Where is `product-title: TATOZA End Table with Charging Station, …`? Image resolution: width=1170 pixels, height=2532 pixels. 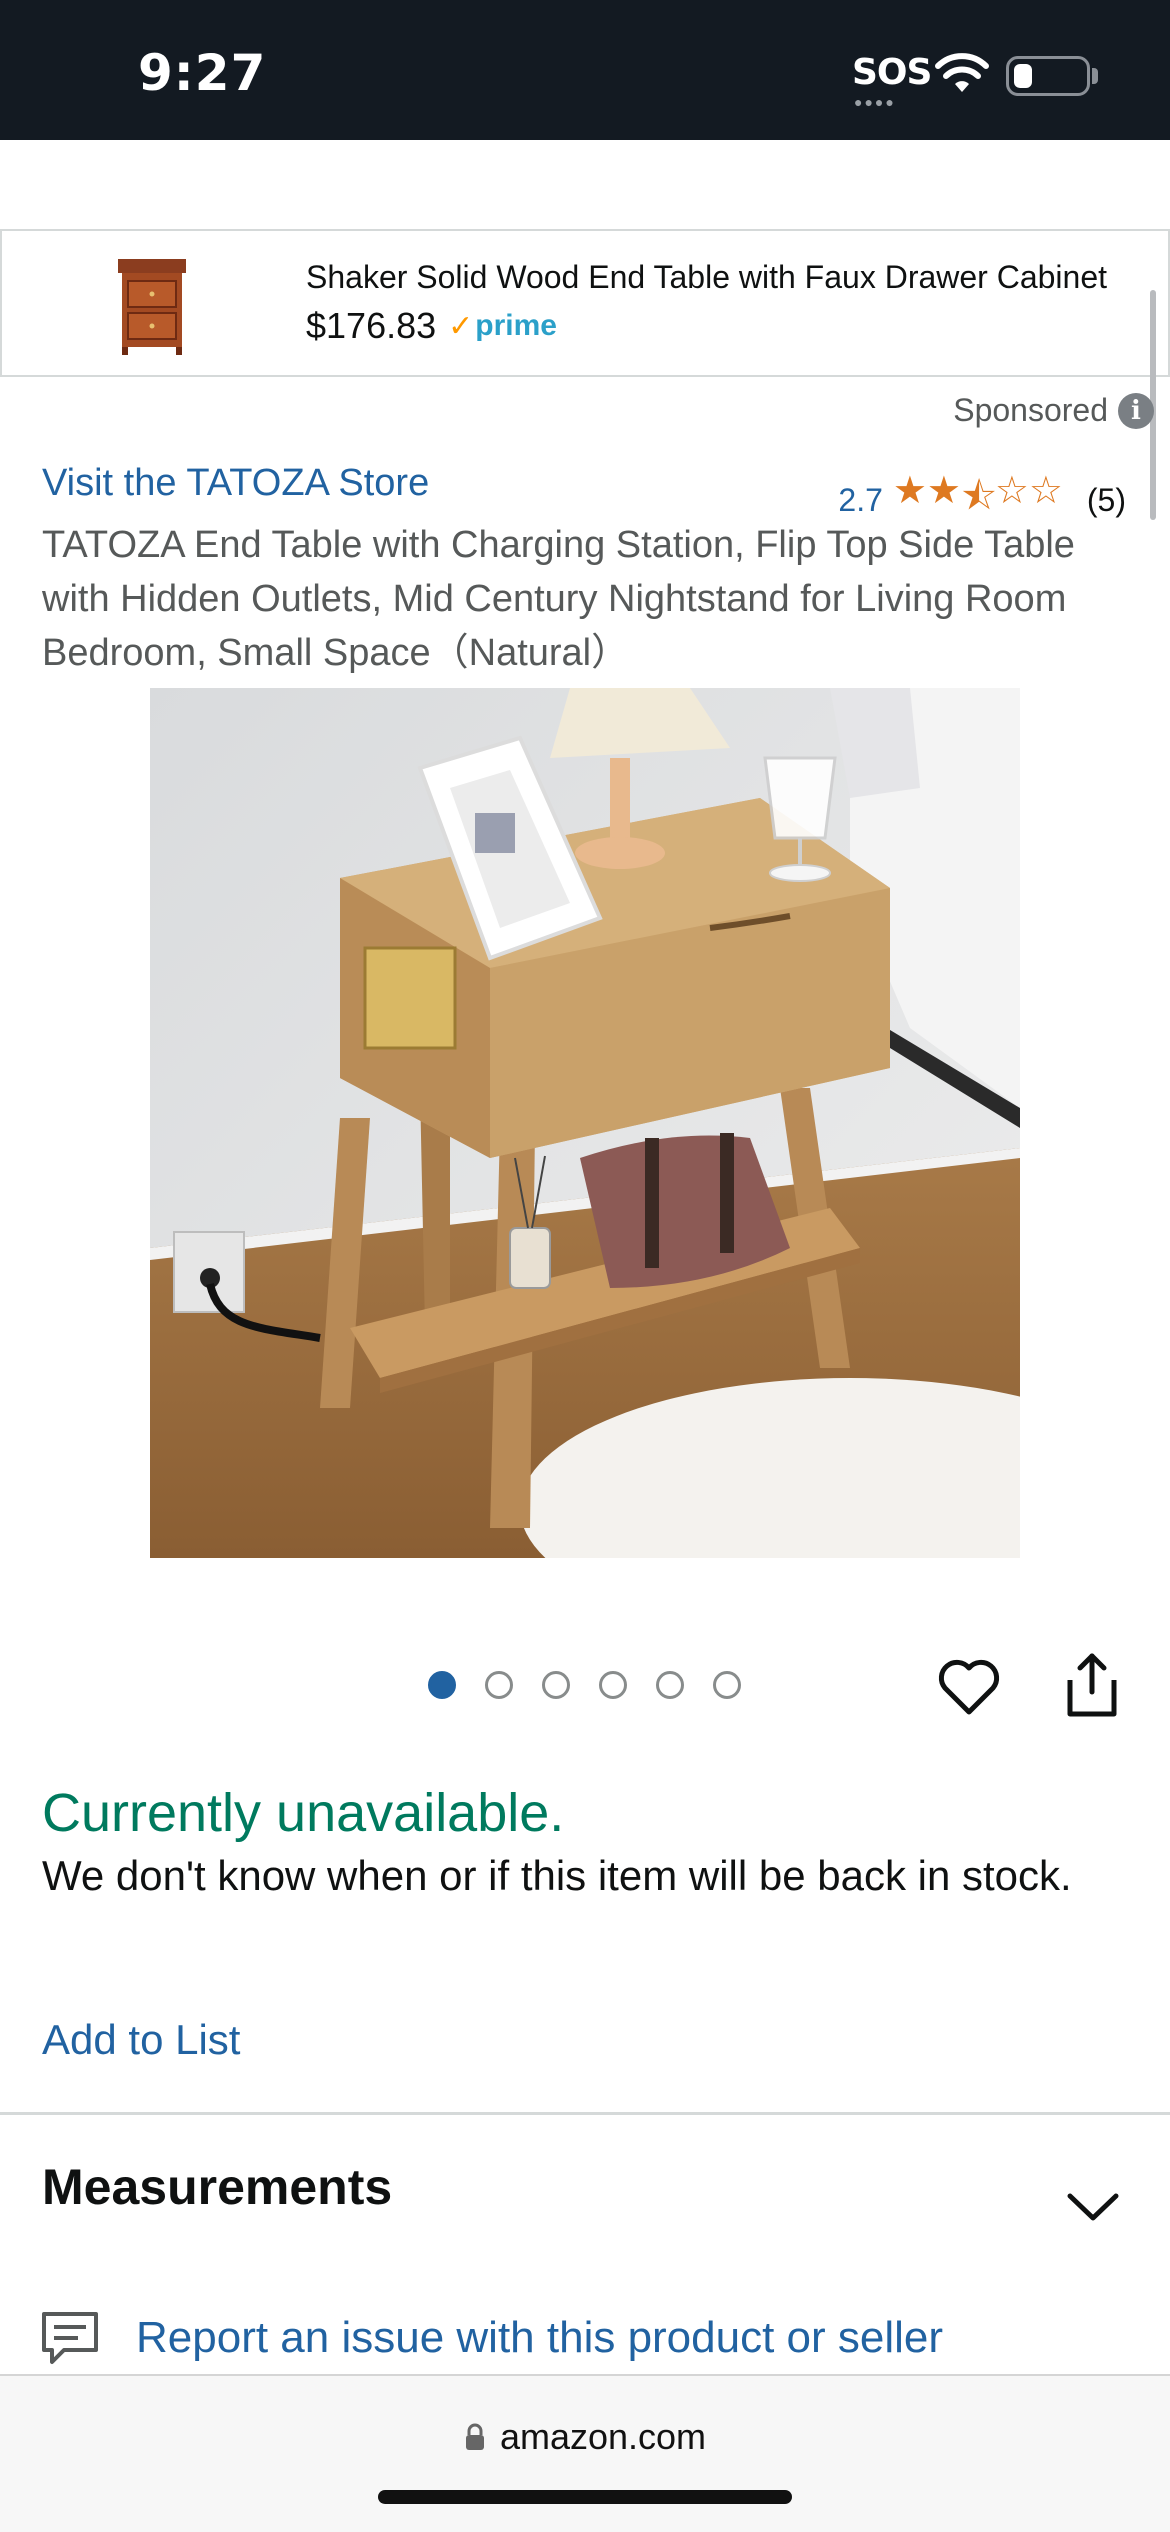 product-title: TATOZA End Table with Charging Station, … is located at coordinates (558, 599).